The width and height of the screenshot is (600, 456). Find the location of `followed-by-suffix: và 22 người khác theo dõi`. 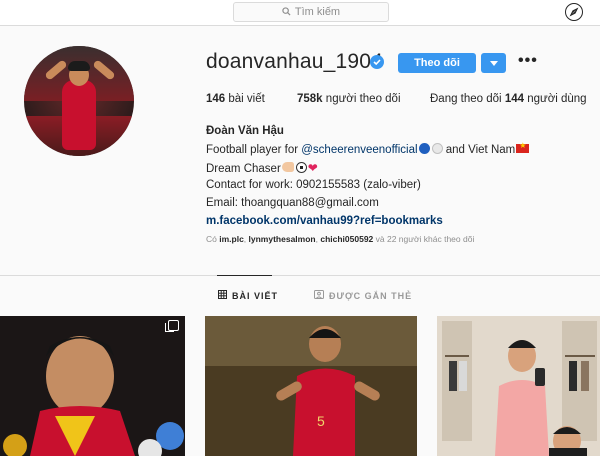

followed-by-suffix: và 22 người khác theo dõi is located at coordinates (424, 239).